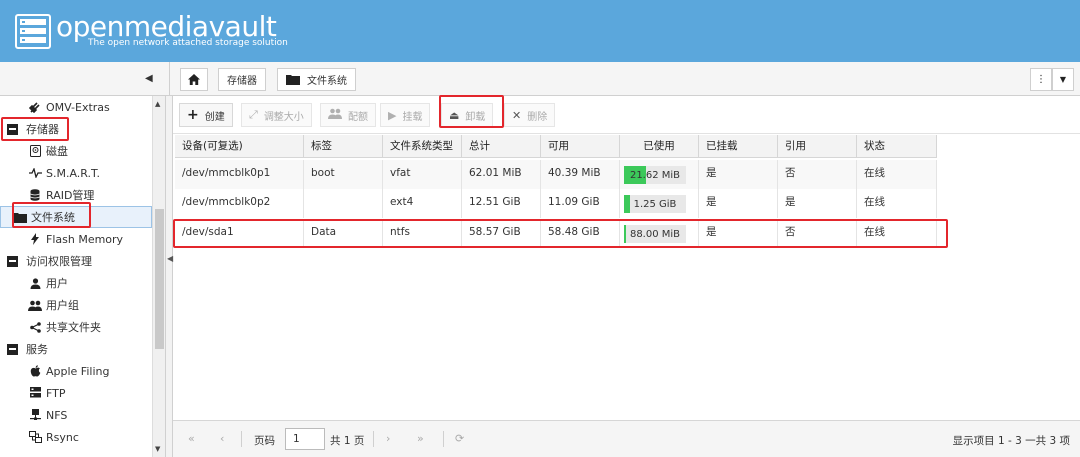 The width and height of the screenshot is (1080, 457). Describe the element at coordinates (626, 115) in the screenshot. I see `grid-toolbar: + 创建 ⤢ 调整大小 配额 ▶ 挂载 ⏏ 卸载 ✕ 删除` at that location.